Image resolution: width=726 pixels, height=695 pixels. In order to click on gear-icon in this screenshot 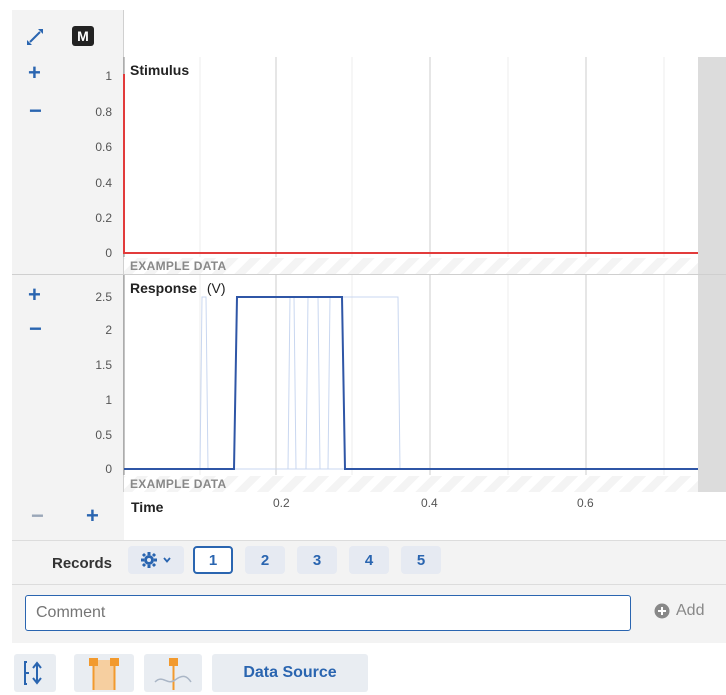, I will do `click(149, 560)`.